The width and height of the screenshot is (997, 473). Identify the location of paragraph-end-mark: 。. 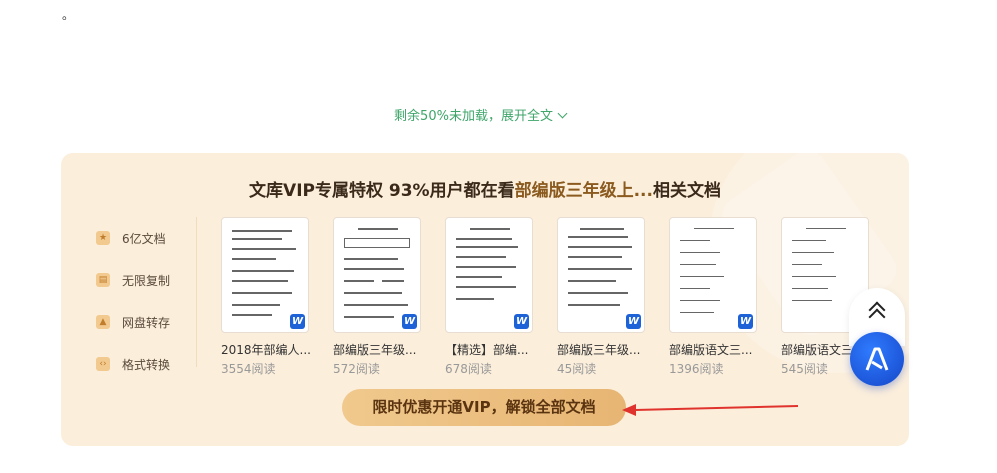
(68, 15).